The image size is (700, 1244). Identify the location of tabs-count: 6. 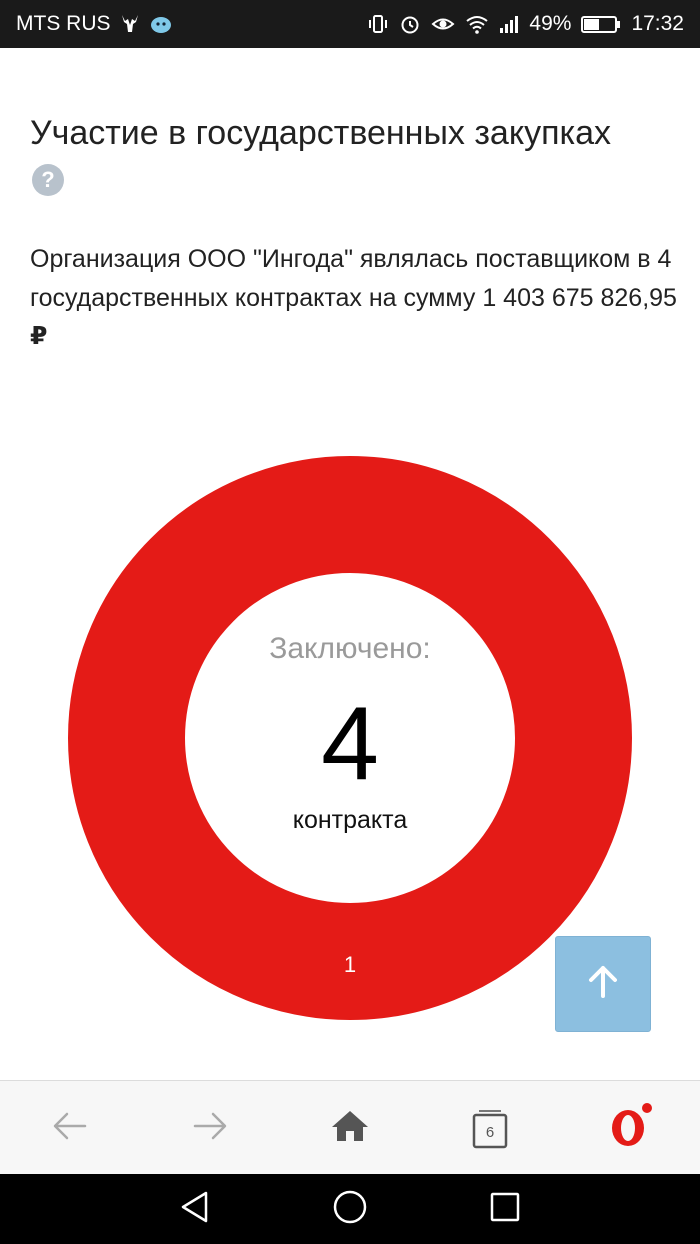
(490, 1132).